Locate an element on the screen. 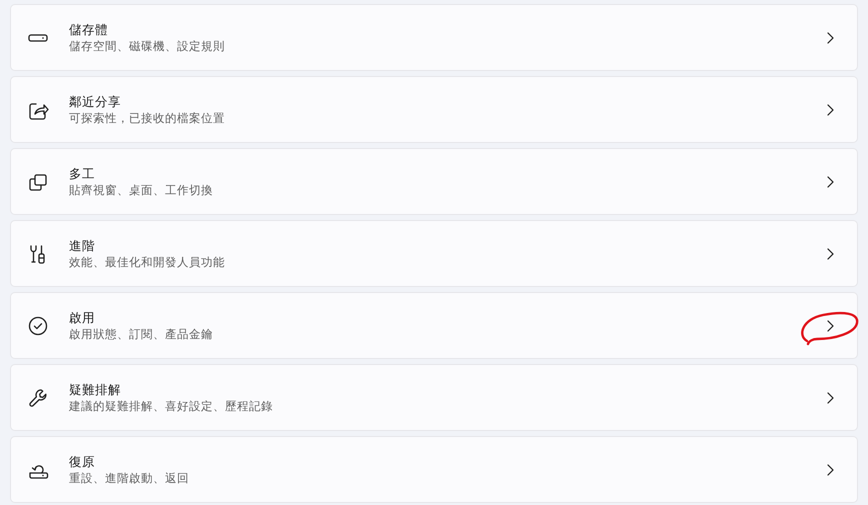  item-title: 啟用 is located at coordinates (82, 317).